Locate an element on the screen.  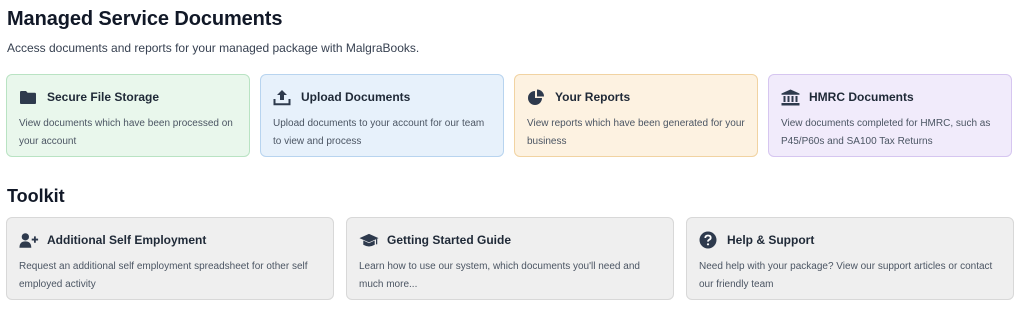
page-title: Managed Service Documents is located at coordinates (145, 19).